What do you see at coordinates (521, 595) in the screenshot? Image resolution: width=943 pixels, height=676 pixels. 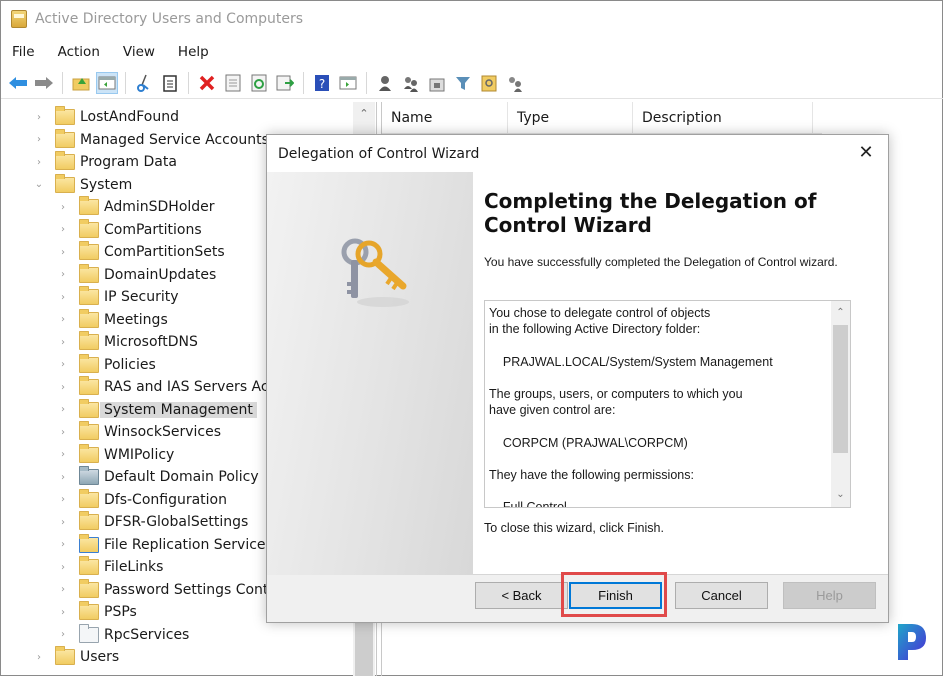 I see `back-button: < Back` at bounding box center [521, 595].